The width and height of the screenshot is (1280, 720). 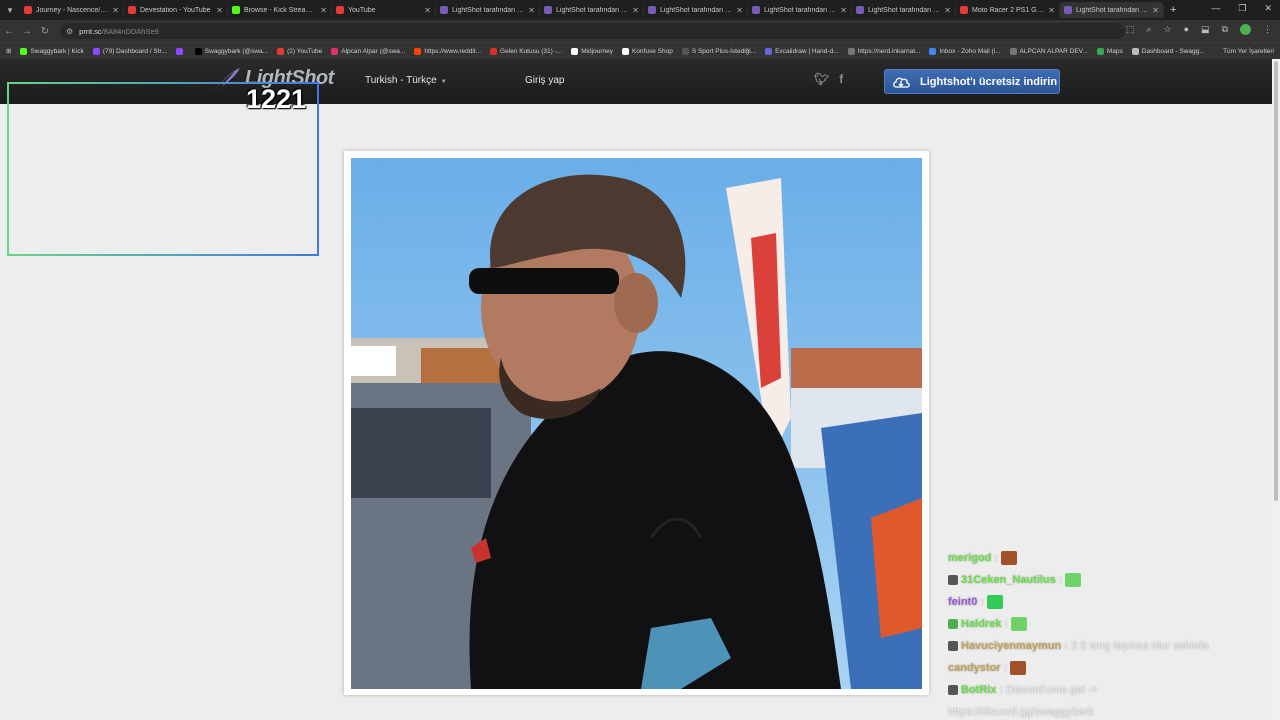 What do you see at coordinates (1186, 29) in the screenshot?
I see `extension-icon: ●` at bounding box center [1186, 29].